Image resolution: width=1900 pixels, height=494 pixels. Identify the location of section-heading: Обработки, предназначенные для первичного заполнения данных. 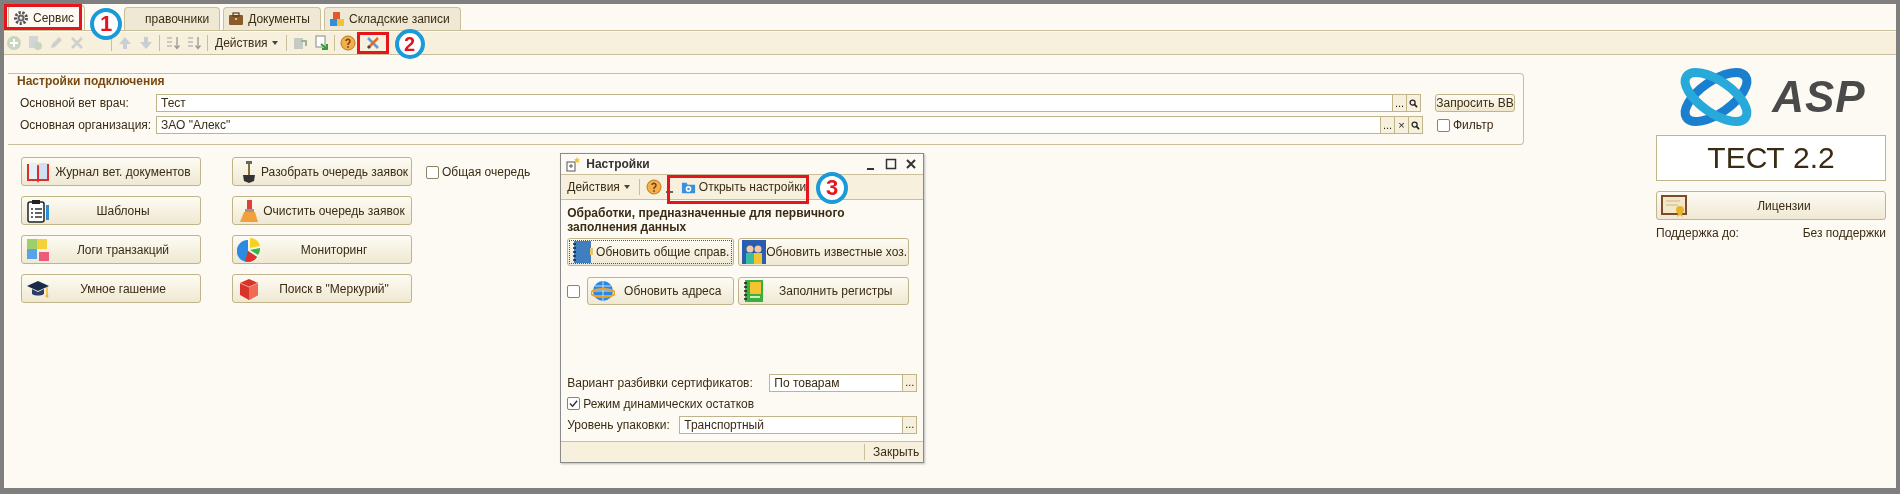
(706, 220).